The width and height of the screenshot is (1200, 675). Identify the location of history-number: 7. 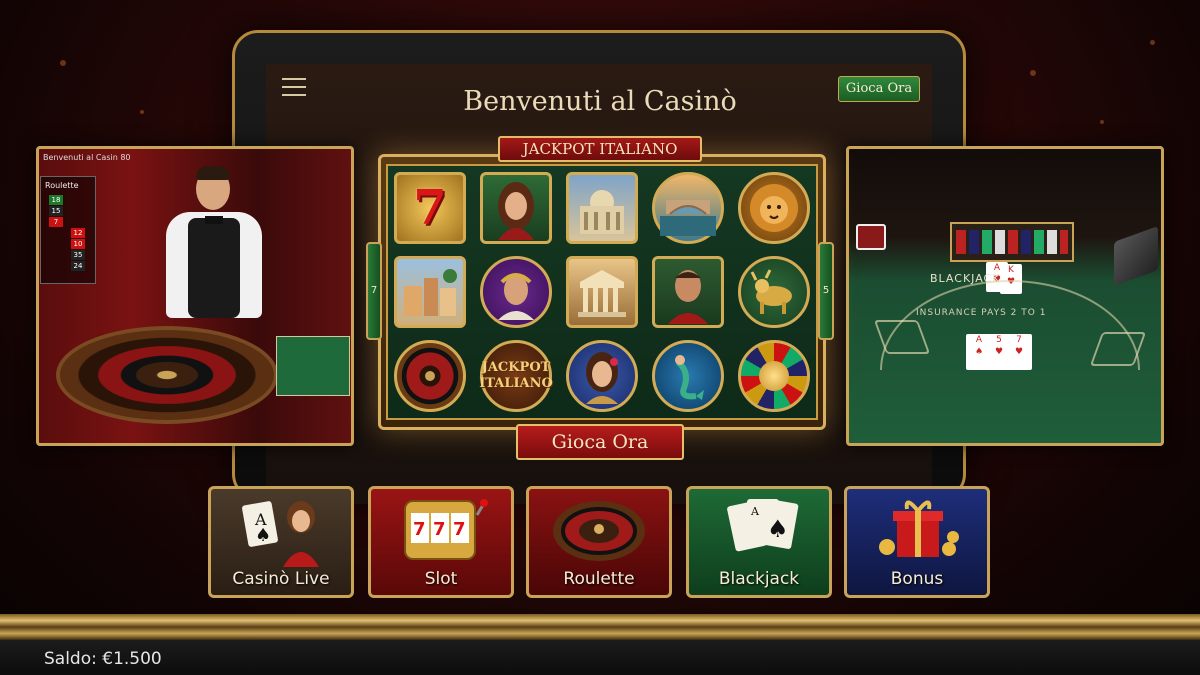
(56, 222).